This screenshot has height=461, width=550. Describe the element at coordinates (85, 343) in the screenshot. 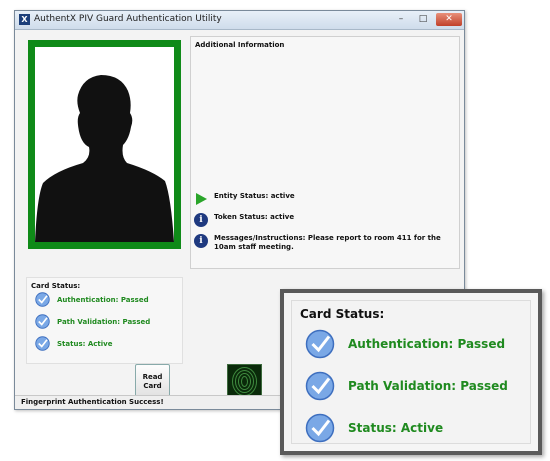

I see `active-status: Status: Active` at that location.